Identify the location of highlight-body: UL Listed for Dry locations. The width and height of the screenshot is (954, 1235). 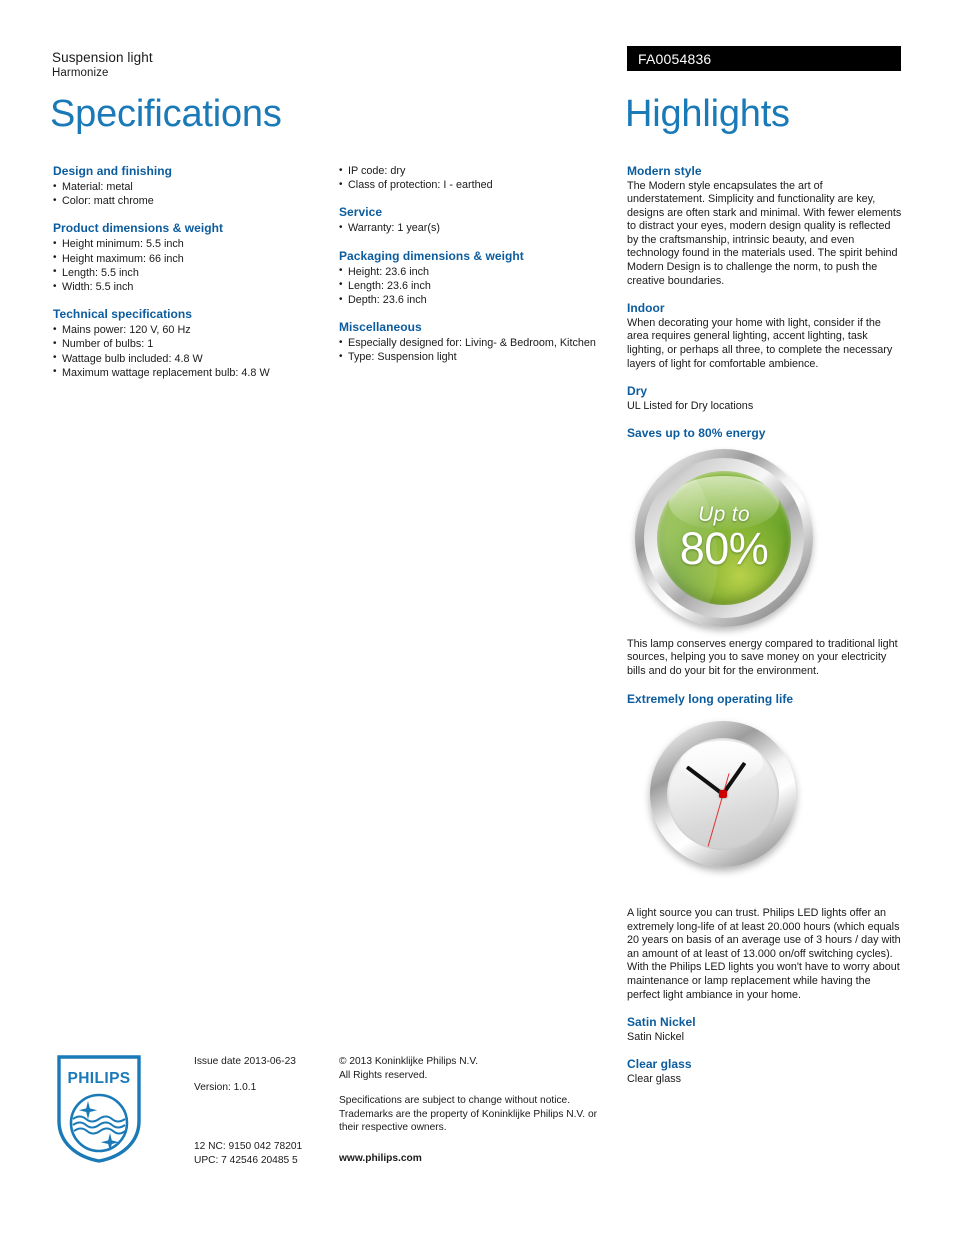
(690, 405).